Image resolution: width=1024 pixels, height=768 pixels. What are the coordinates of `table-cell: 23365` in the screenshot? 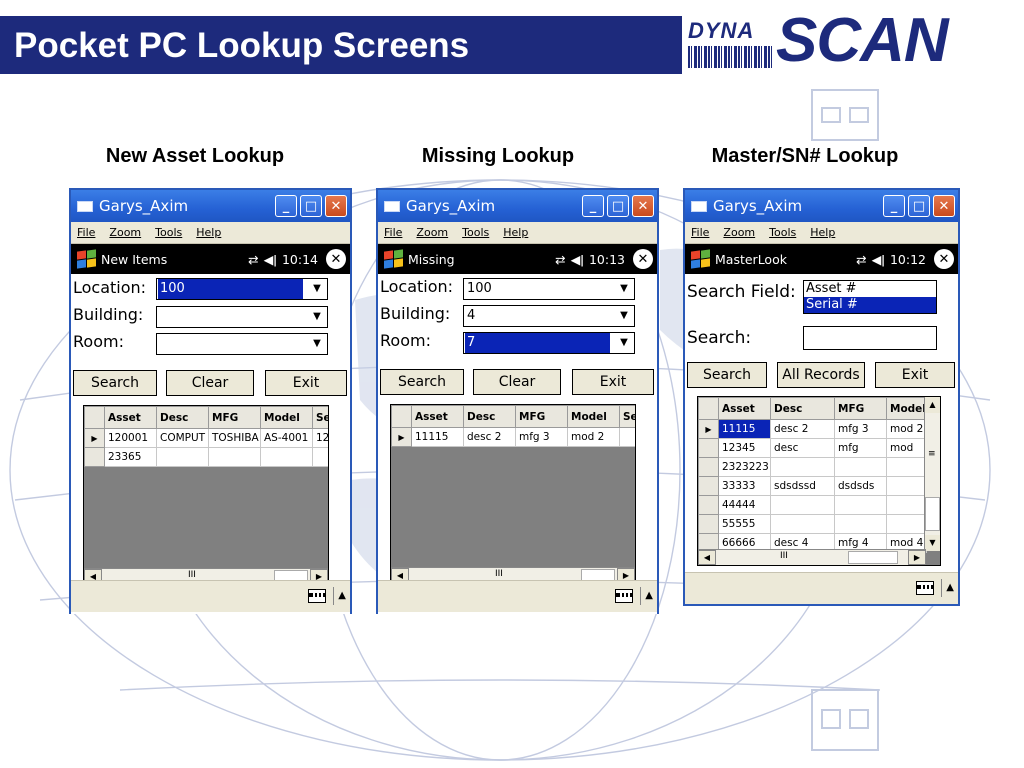 It's located at (130, 457).